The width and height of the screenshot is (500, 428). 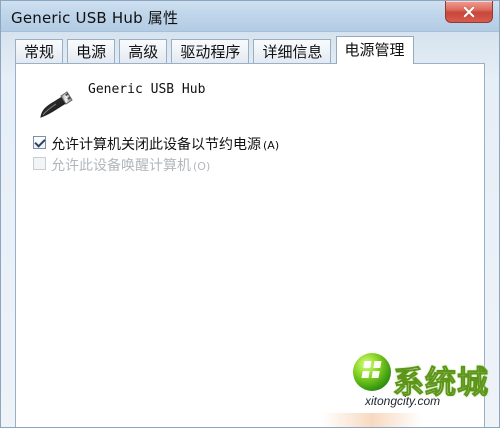 What do you see at coordinates (250, 16) in the screenshot?
I see `title-bar: Generic USB Hub 属性` at bounding box center [250, 16].